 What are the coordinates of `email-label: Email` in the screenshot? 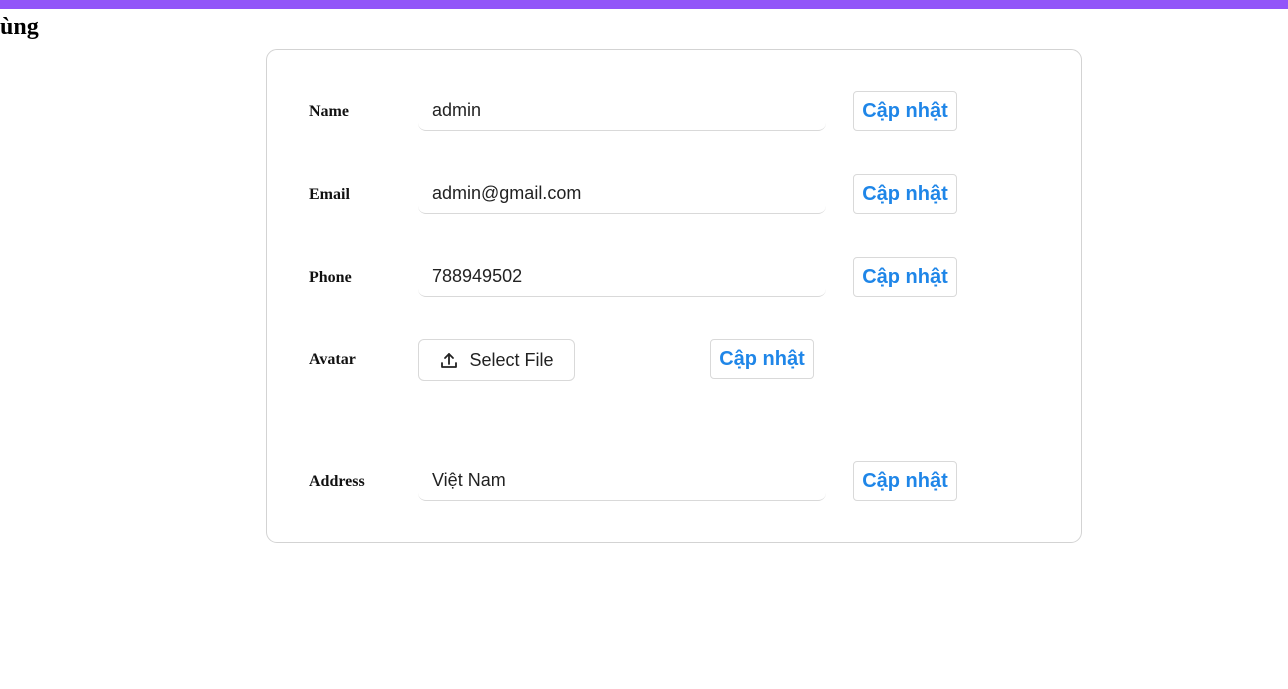 It's located at (329, 194).